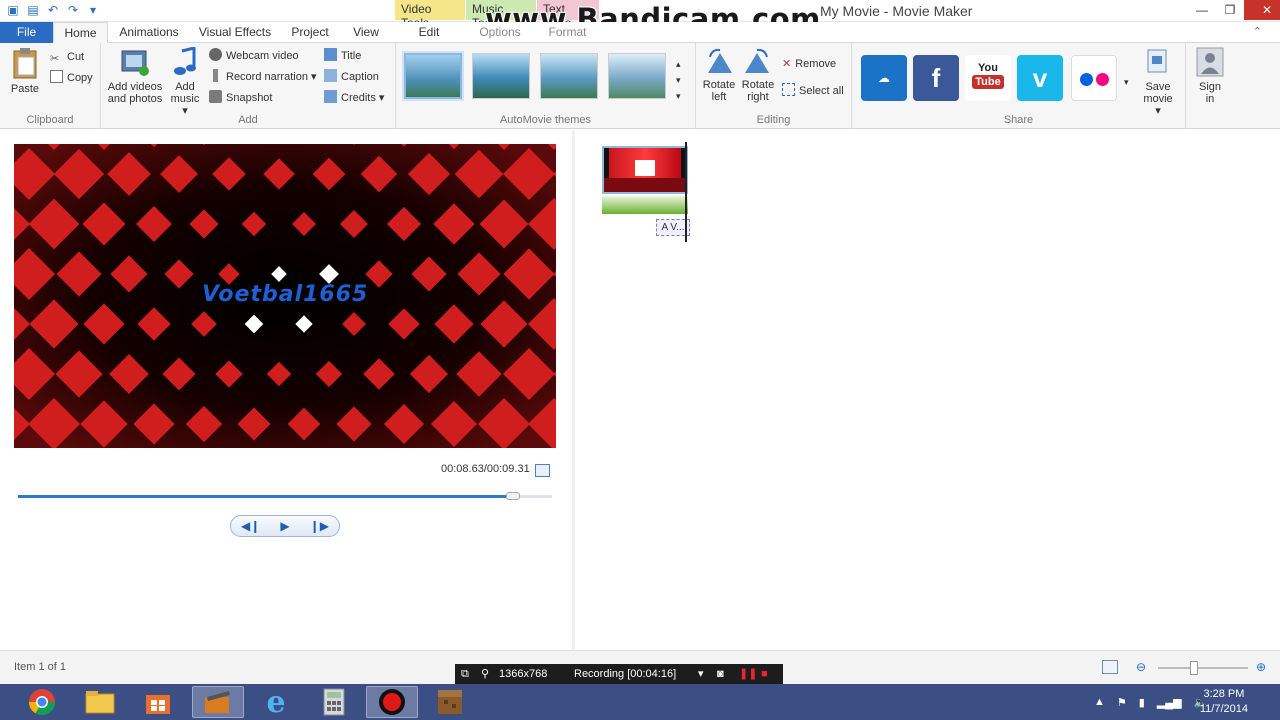 This screenshot has width=1280, height=720. Describe the element at coordinates (988, 78) in the screenshot. I see `youtube-icon: You Tube` at that location.